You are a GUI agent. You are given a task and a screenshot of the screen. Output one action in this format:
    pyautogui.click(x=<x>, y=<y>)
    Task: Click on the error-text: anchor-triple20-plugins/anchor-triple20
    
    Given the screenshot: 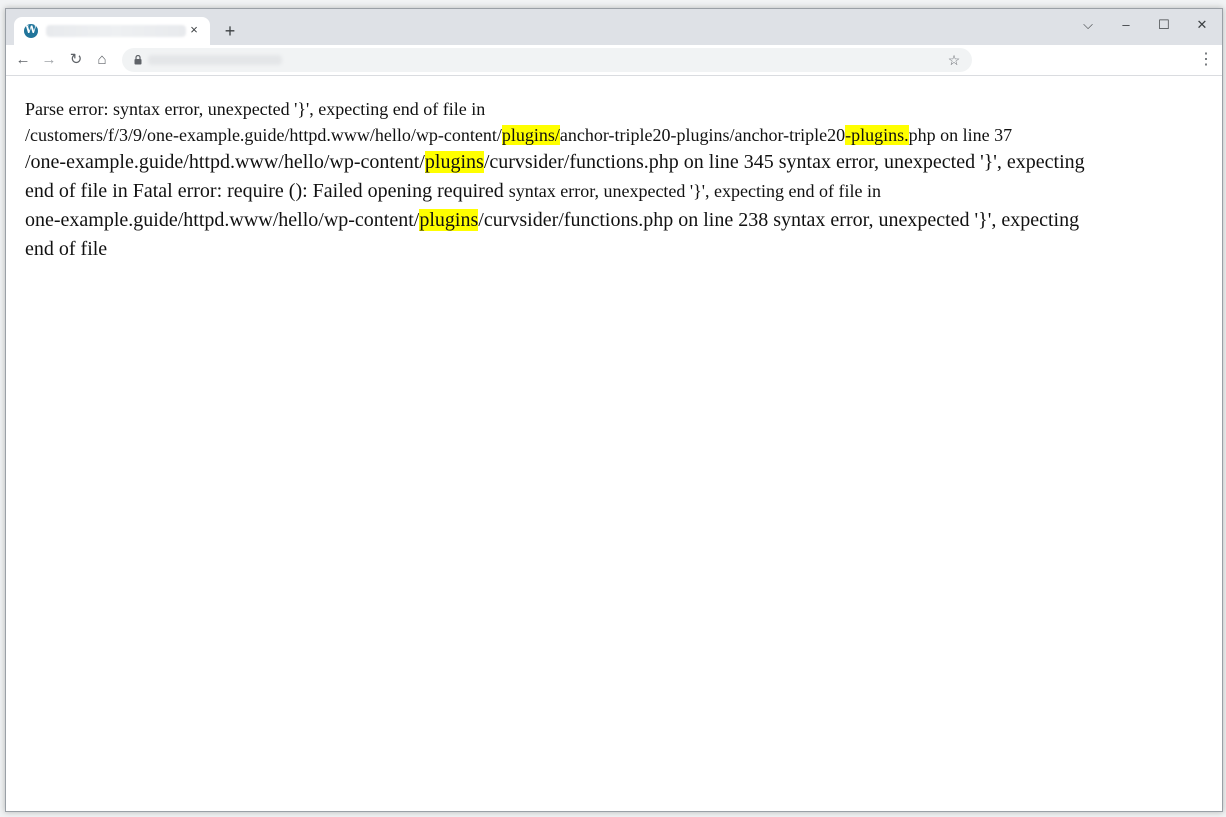 What is the action you would take?
    pyautogui.click(x=702, y=135)
    